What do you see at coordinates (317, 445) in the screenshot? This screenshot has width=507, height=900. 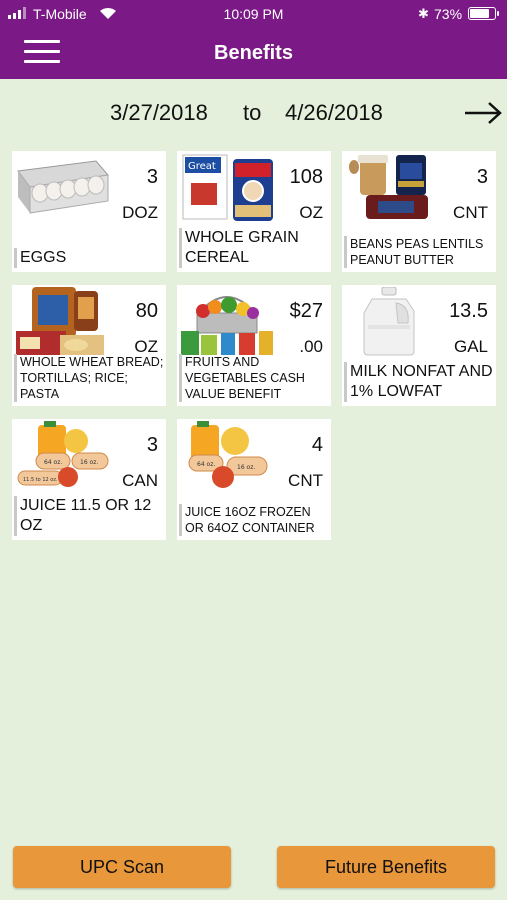 I see `benefit-quantity: 4` at bounding box center [317, 445].